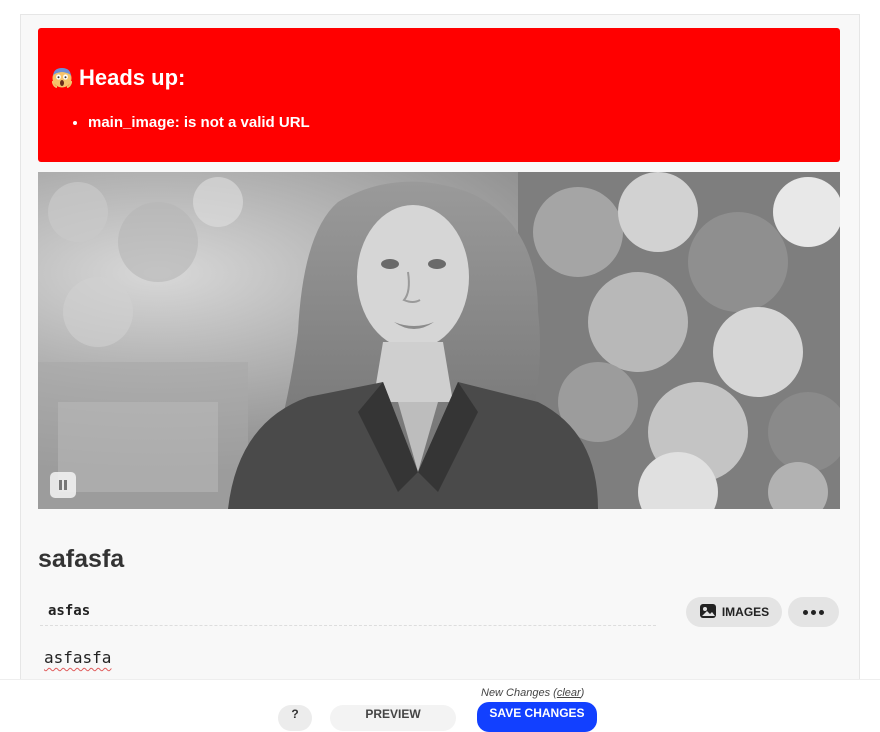 The image size is (880, 732). Describe the element at coordinates (77, 657) in the screenshot. I see `post-body: asfasfa` at that location.